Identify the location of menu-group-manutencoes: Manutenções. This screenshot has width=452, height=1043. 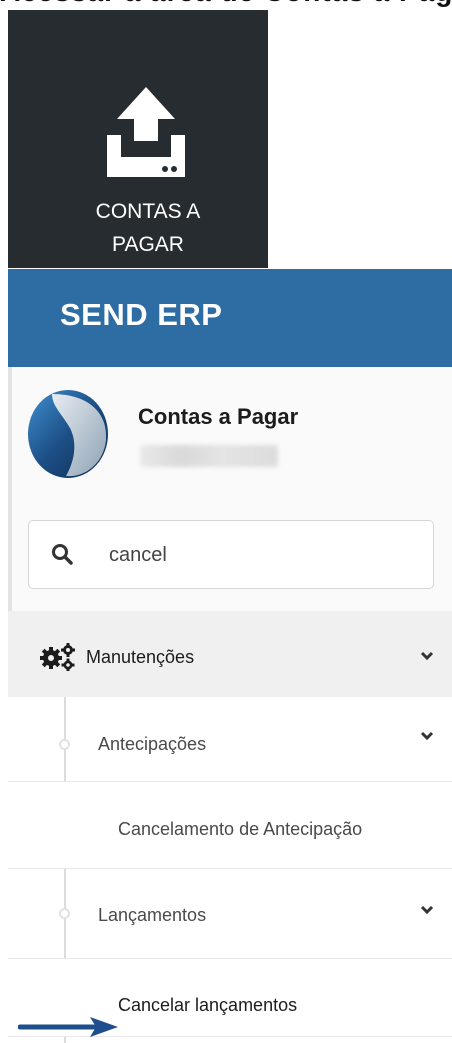
(230, 654).